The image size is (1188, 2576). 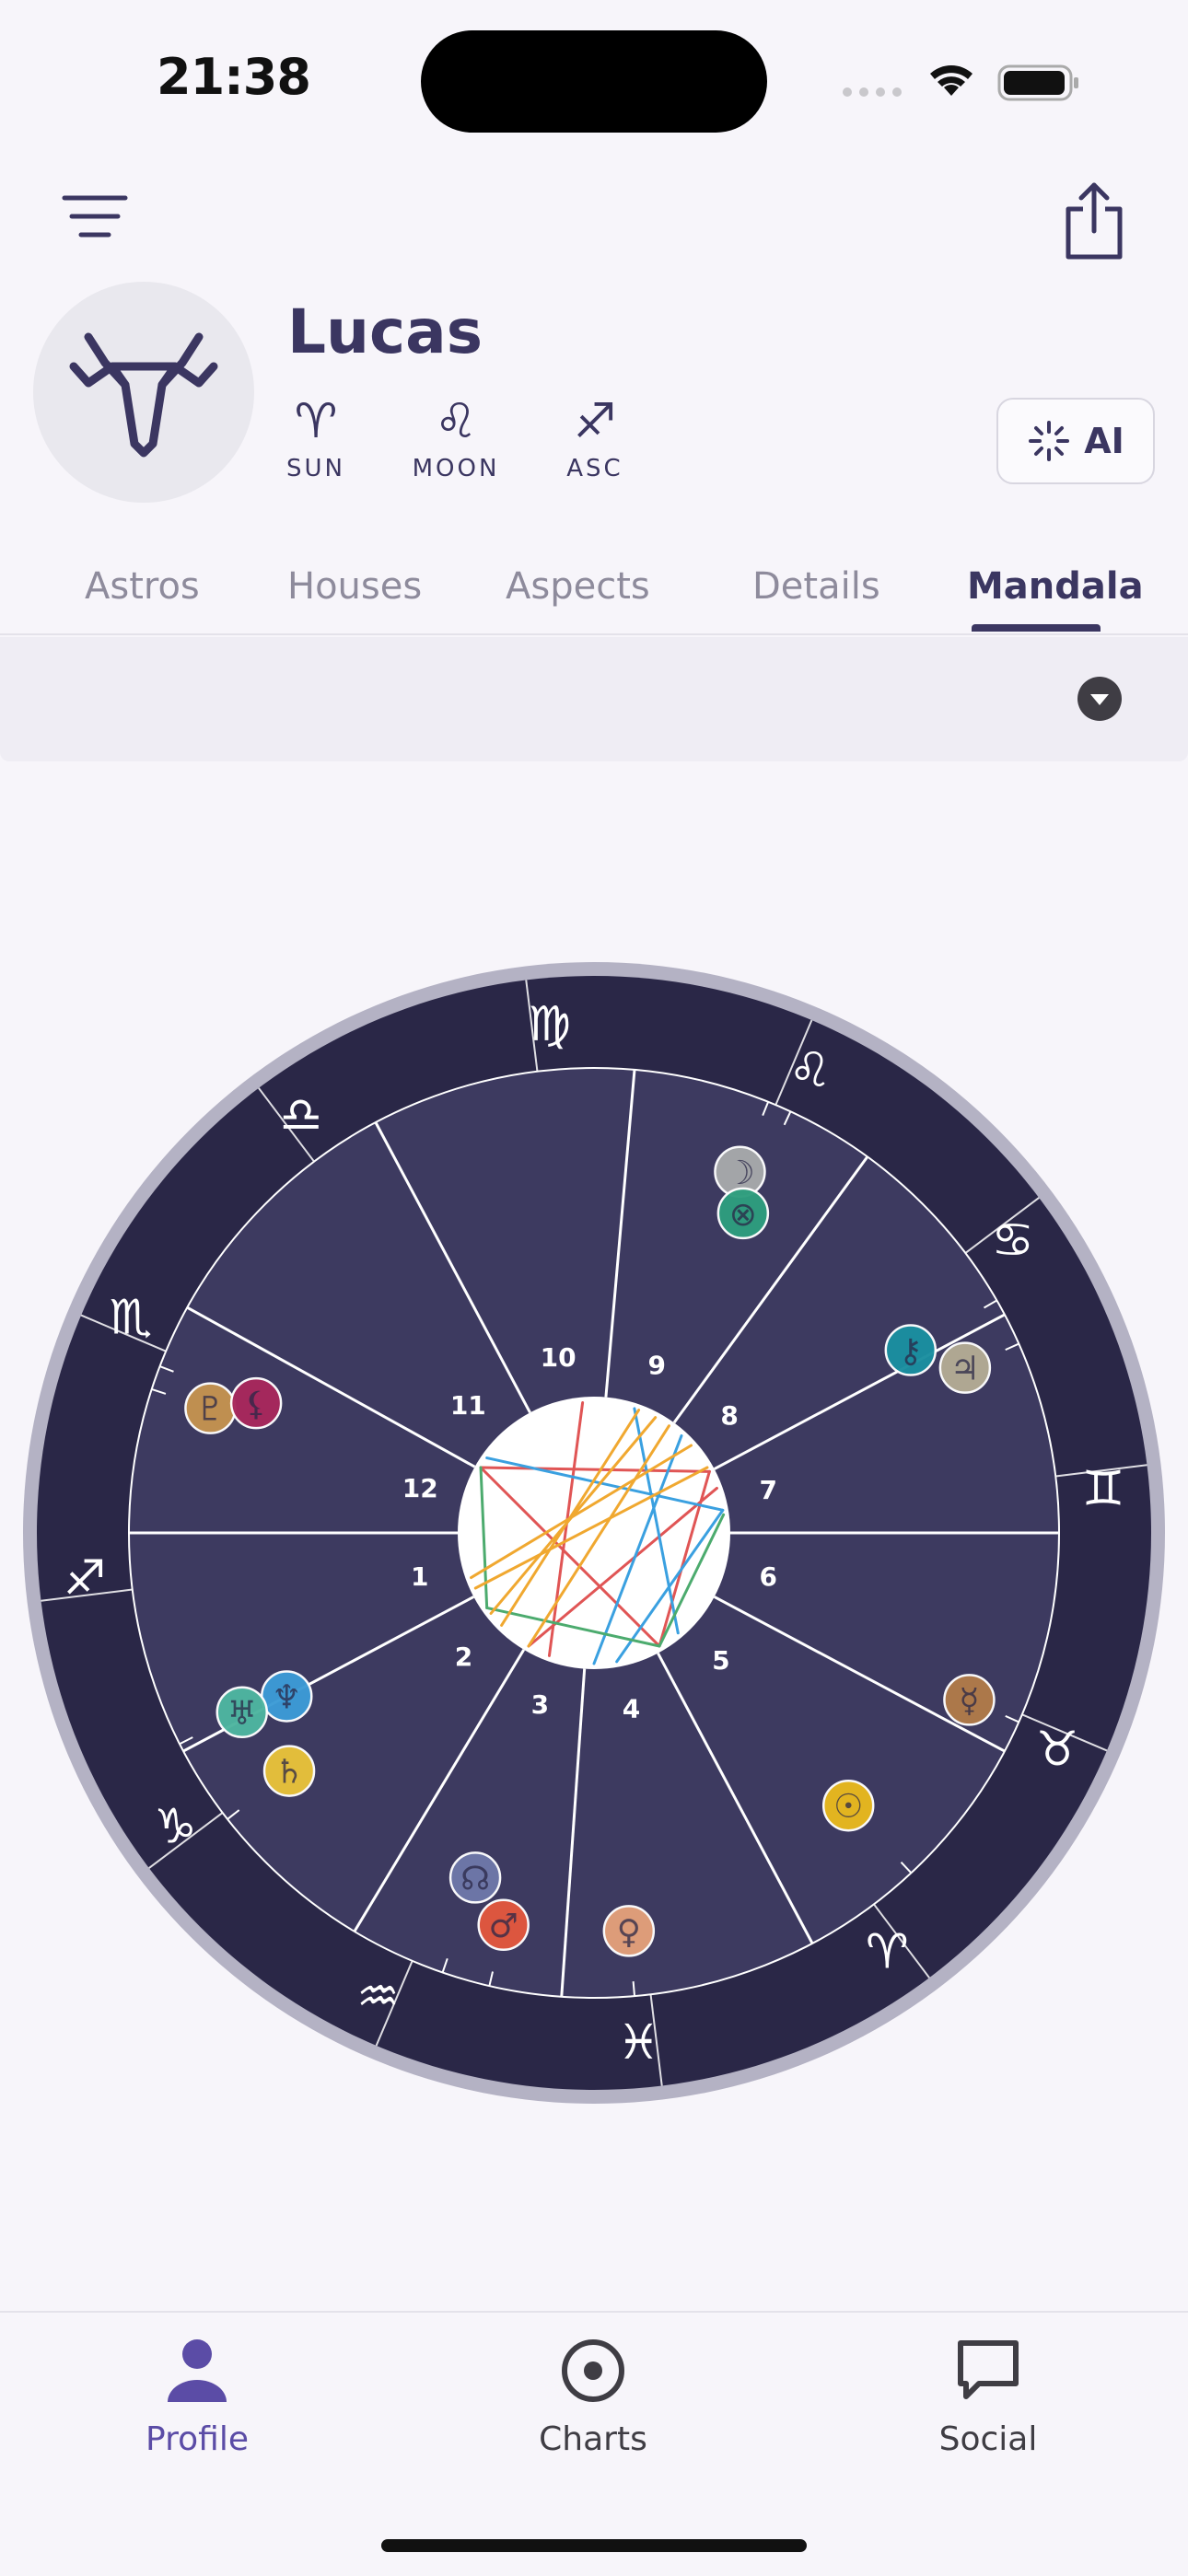 I want to click on status-icons, so click(x=962, y=82).